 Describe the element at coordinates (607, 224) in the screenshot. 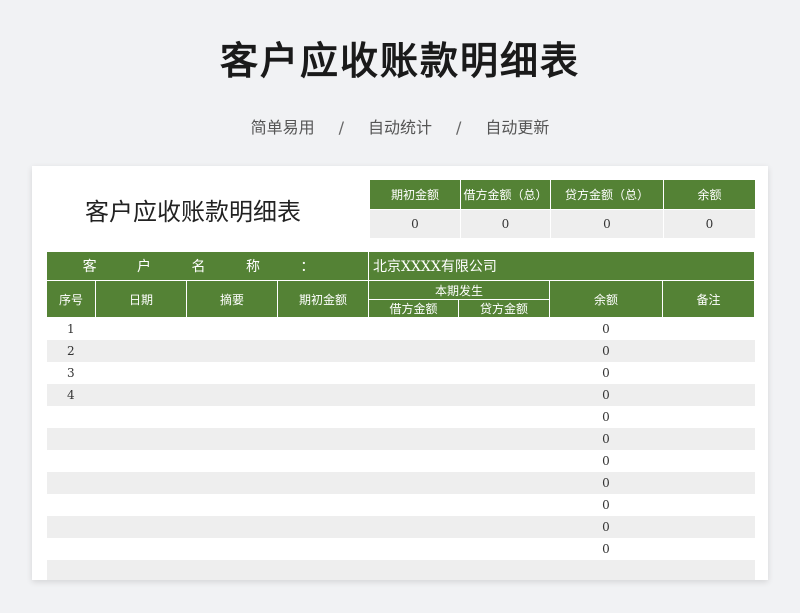

I see `summary-value-credit: 0` at that location.